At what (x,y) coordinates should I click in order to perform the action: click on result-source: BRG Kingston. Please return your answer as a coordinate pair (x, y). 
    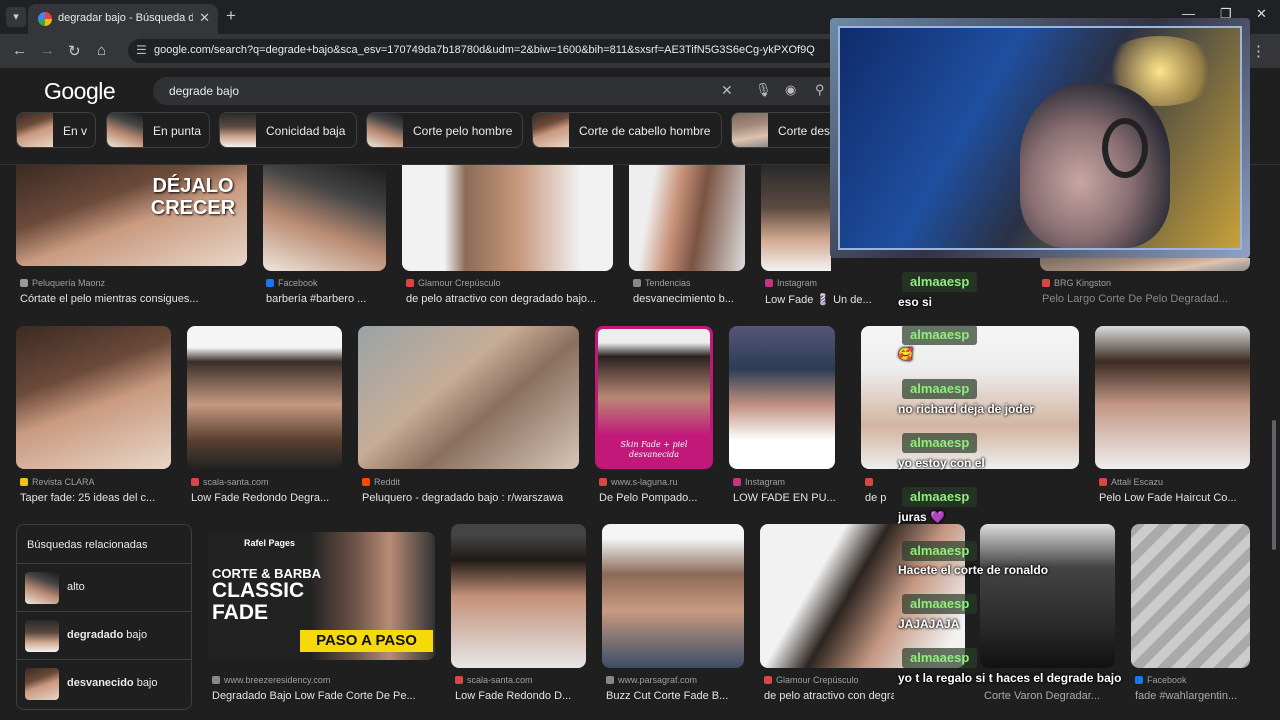
    Looking at the image, I should click on (1142, 283).